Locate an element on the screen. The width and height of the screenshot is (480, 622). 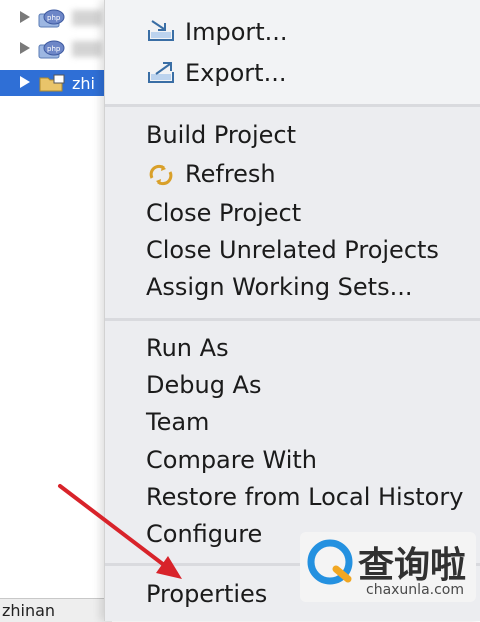
selected-project-label: zhi is located at coordinates (83, 83).